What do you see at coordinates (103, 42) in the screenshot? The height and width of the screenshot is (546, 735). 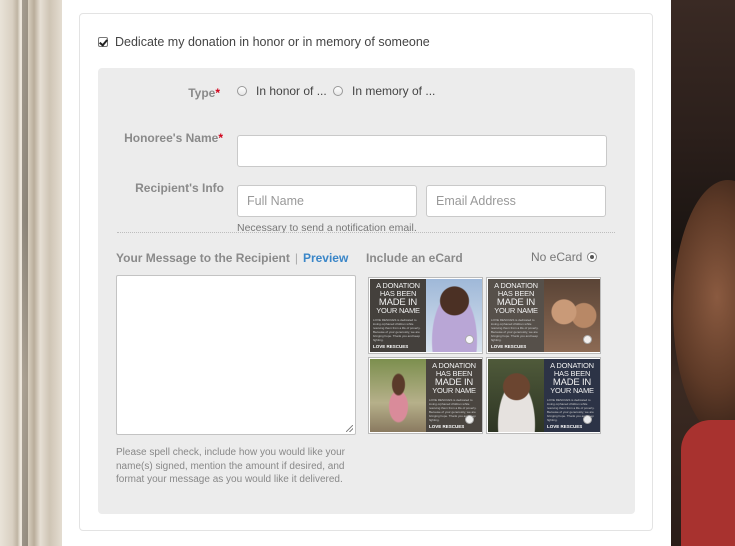 I see `dedicate-checkbox` at bounding box center [103, 42].